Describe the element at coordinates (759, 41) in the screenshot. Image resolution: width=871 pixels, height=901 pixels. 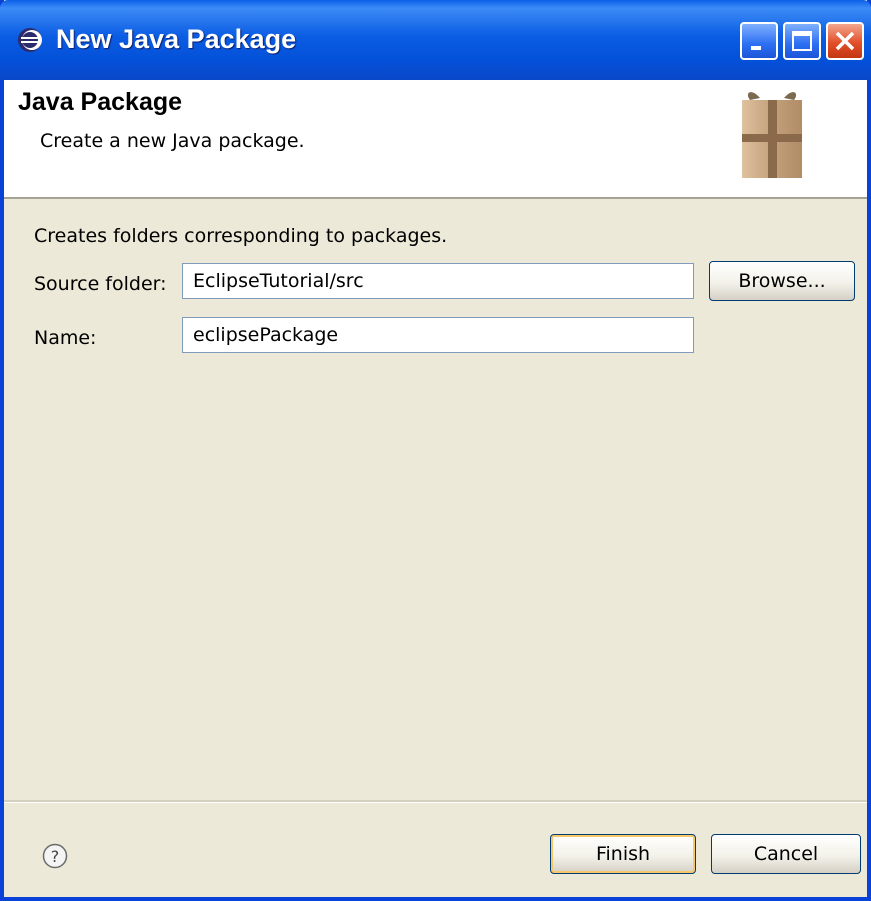
I see `minimize-button` at that location.